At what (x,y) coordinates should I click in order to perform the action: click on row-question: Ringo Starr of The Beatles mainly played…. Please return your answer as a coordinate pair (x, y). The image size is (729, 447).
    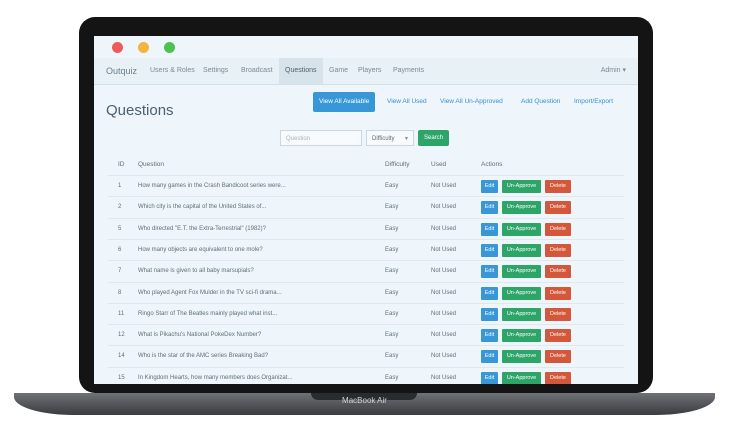
    Looking at the image, I should click on (208, 313).